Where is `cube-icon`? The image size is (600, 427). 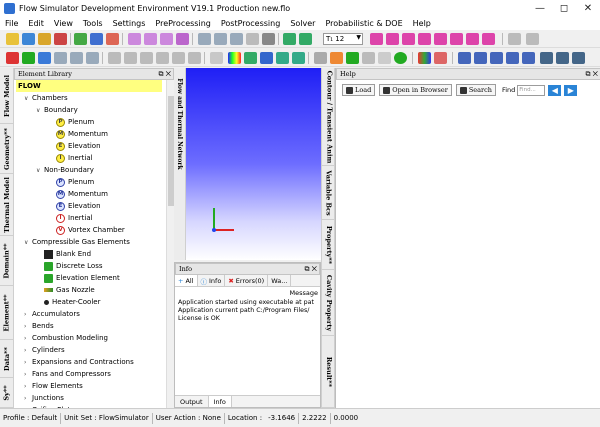 cube-icon is located at coordinates (44, 58).